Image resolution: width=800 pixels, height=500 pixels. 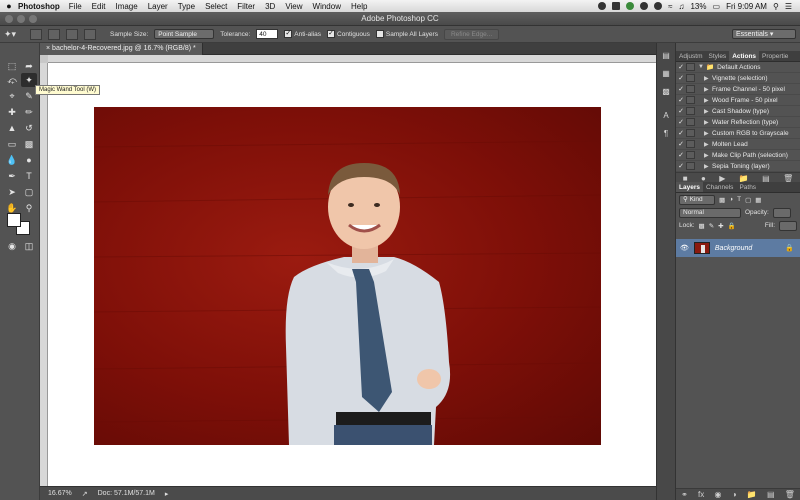 I want to click on tab-adjustments: Adjustm, so click(x=690, y=56).